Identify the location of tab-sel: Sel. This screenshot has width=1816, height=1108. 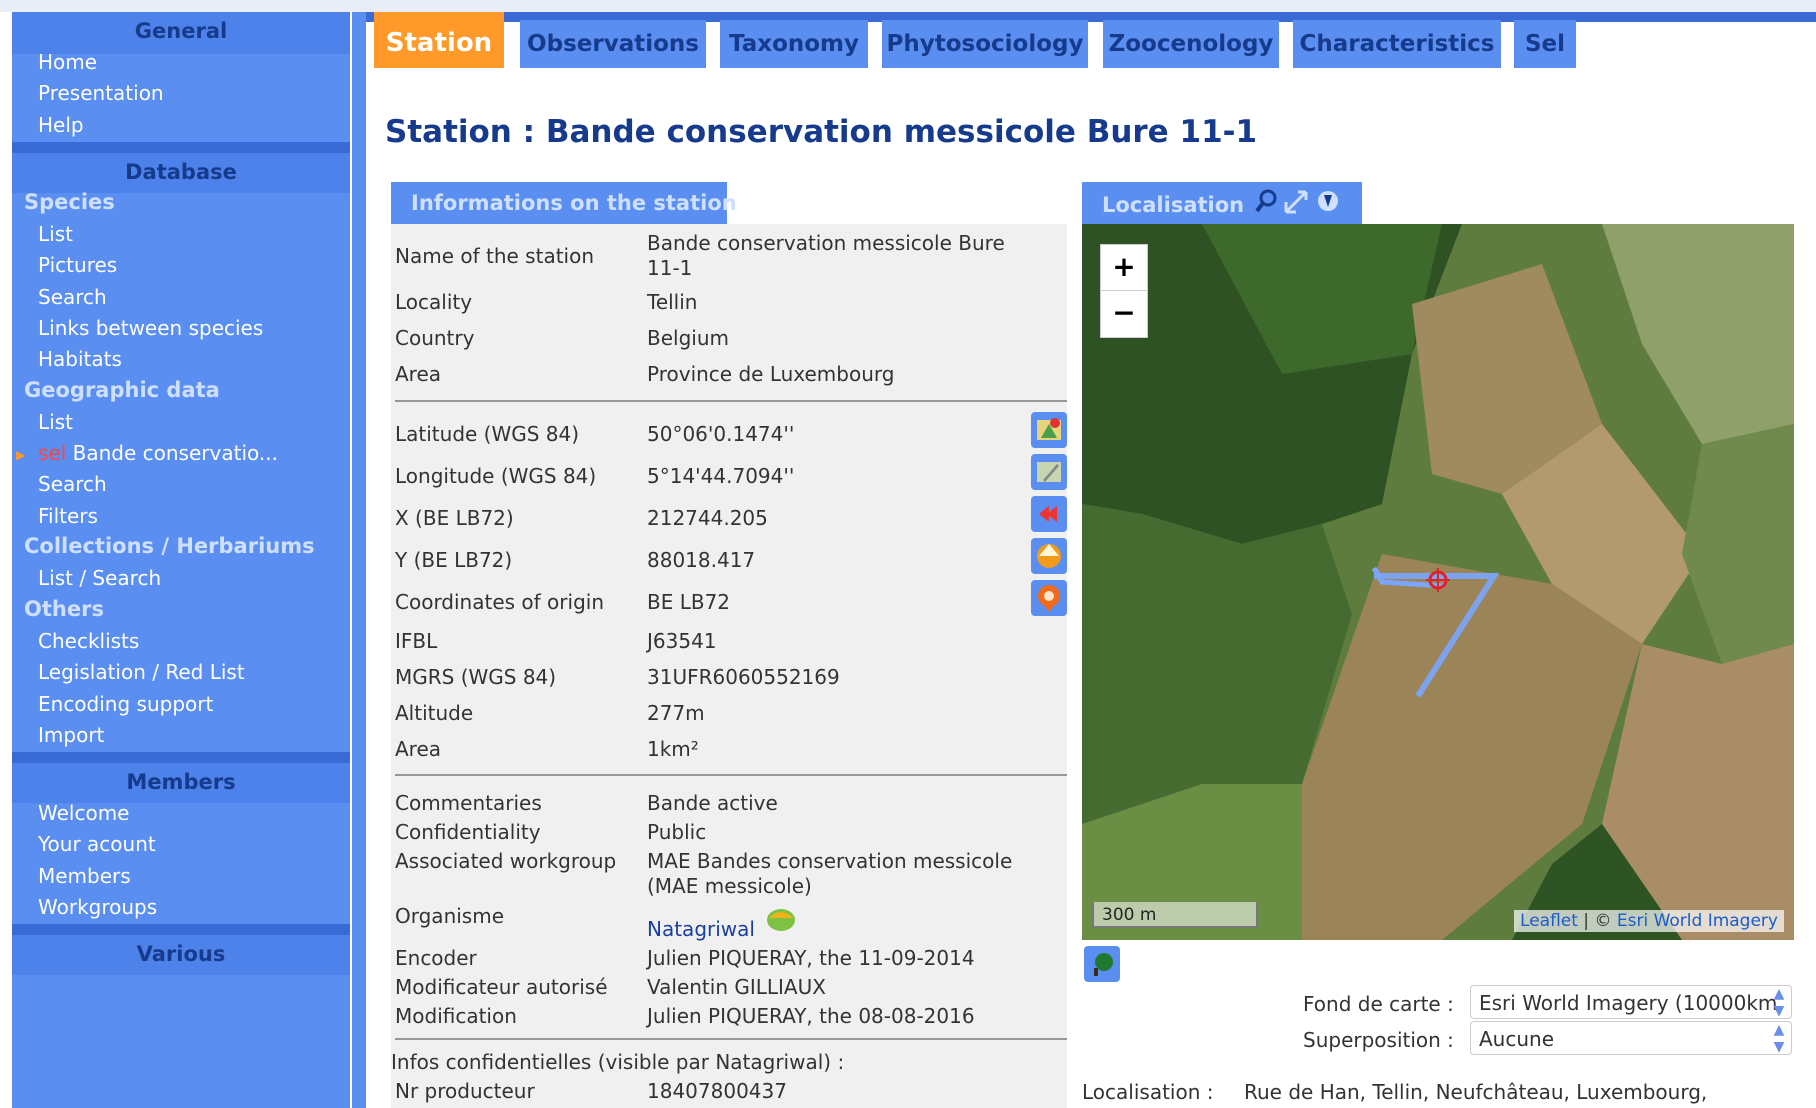
(1545, 44).